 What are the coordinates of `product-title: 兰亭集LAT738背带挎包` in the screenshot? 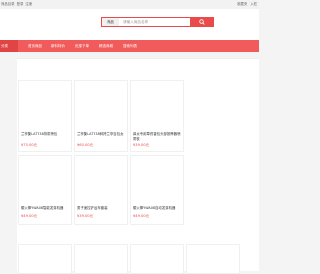 It's located at (46, 134).